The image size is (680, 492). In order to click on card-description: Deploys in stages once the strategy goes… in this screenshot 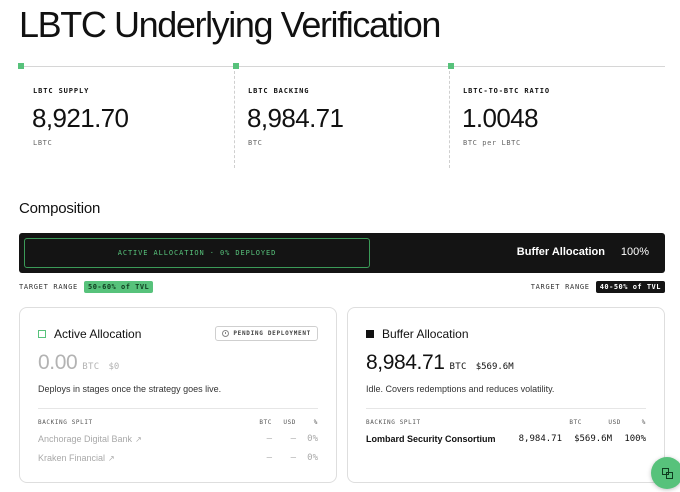, I will do `click(130, 389)`.